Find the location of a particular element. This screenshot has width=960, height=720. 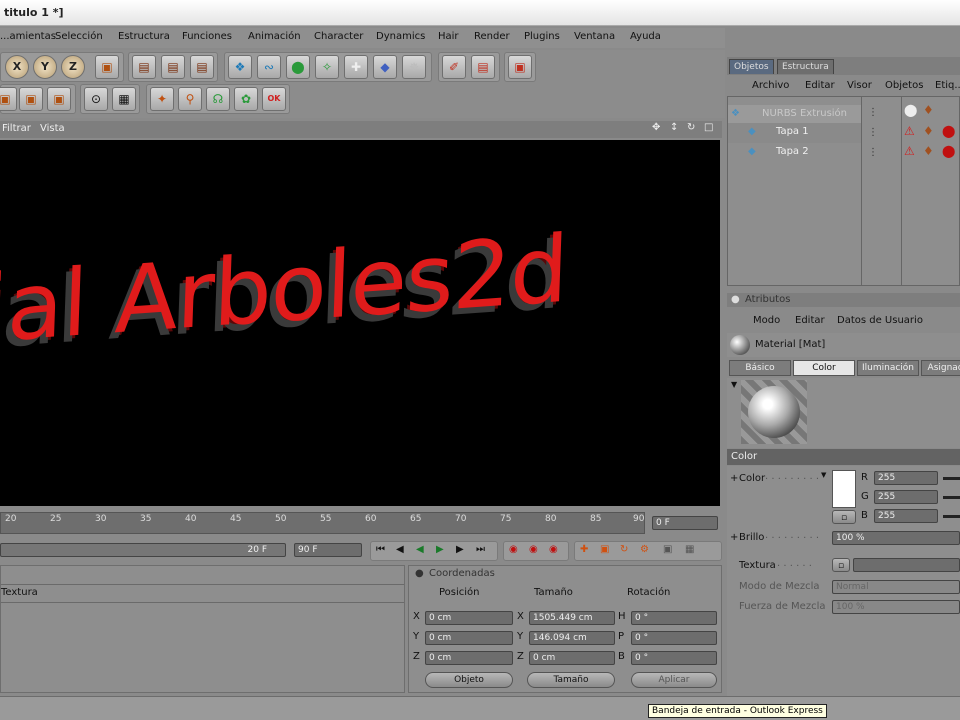

tab-color: Color is located at coordinates (824, 368).